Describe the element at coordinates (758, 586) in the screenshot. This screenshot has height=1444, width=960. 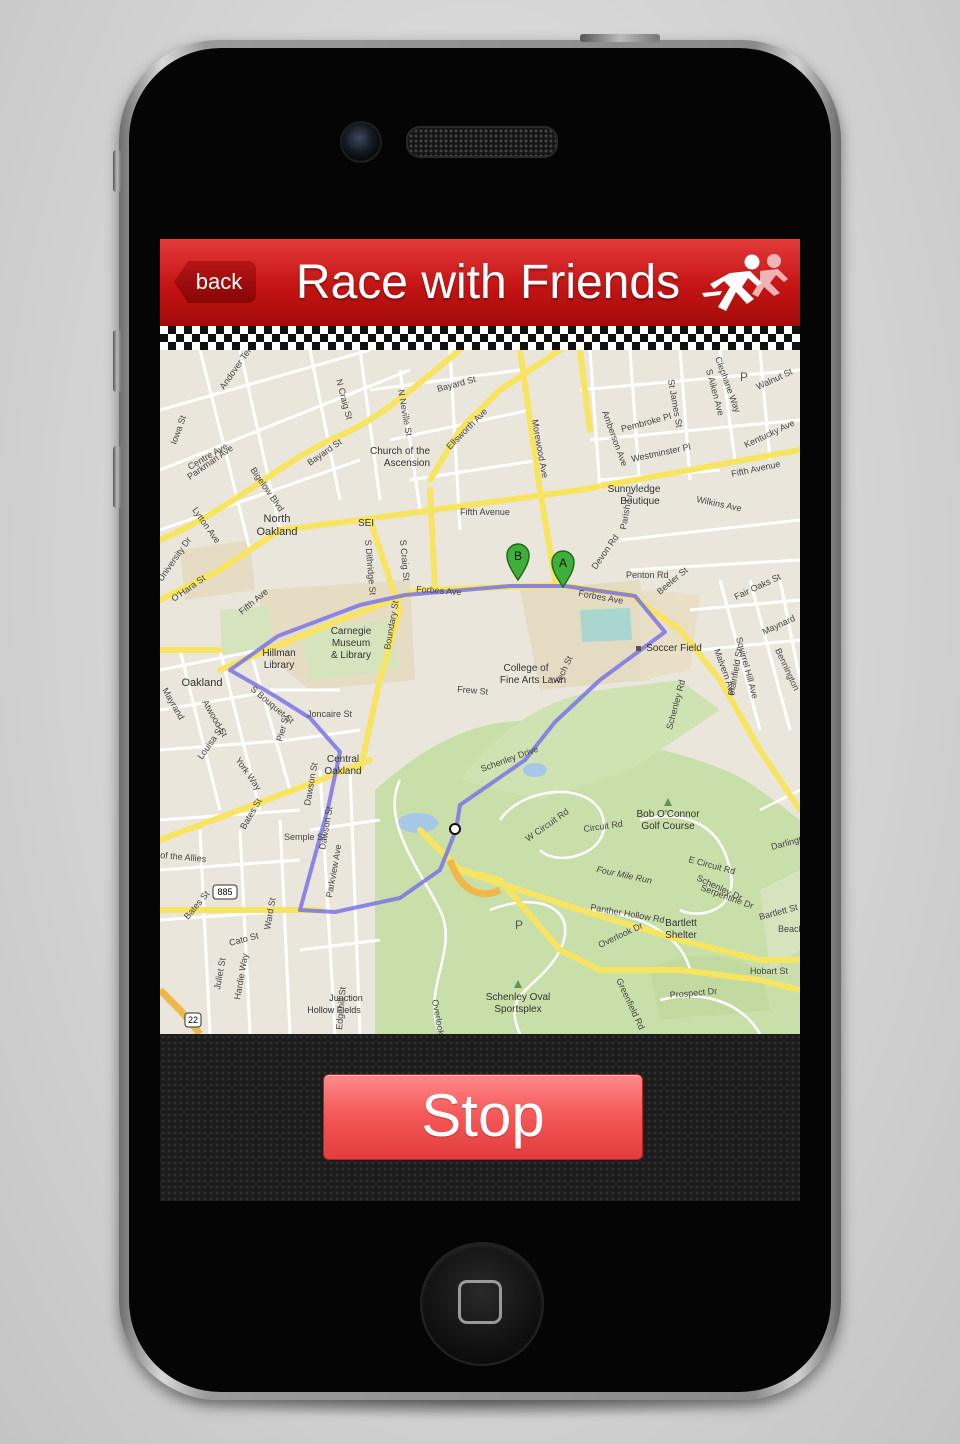
I see `street-label: Fair Oaks St` at that location.